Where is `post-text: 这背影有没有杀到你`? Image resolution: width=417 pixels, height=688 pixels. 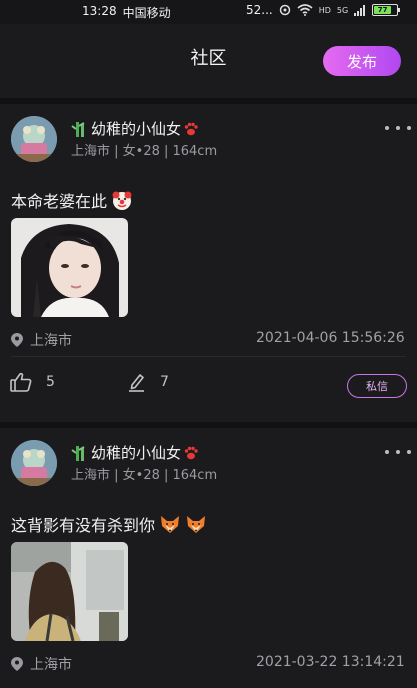
post-text: 这背影有没有杀到你 is located at coordinates (109, 524).